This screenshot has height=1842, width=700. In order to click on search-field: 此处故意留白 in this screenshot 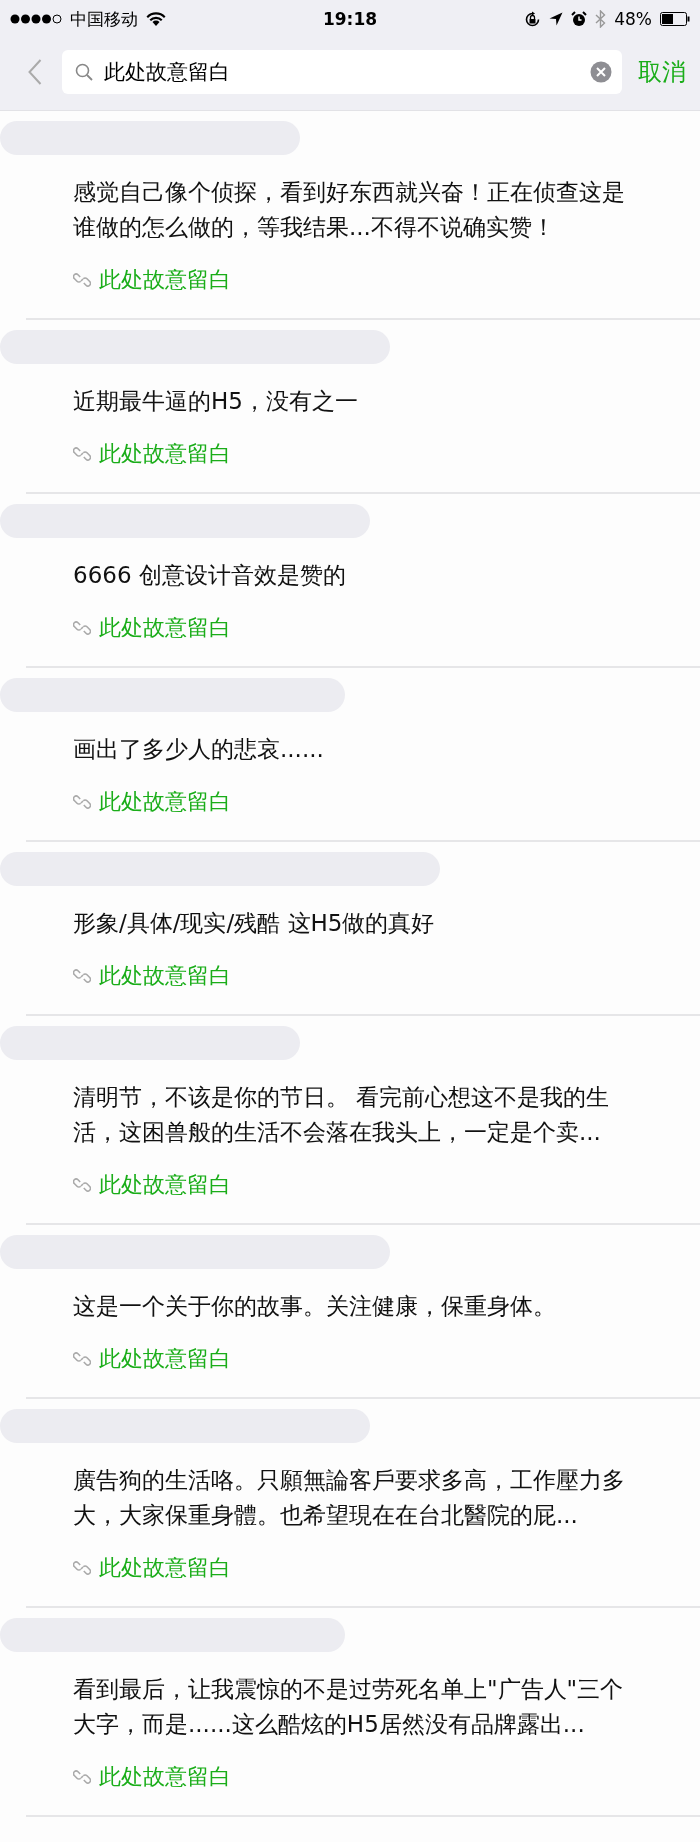, I will do `click(342, 72)`.